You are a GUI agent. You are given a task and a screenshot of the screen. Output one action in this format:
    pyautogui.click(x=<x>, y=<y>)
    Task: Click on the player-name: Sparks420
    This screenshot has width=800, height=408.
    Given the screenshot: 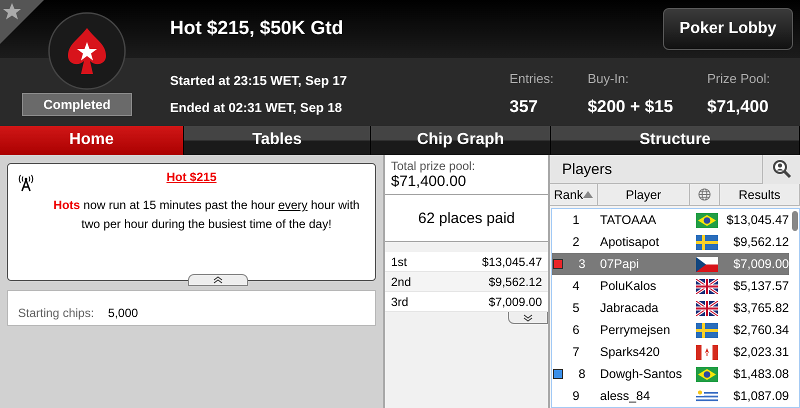 What is the action you would take?
    pyautogui.click(x=630, y=352)
    